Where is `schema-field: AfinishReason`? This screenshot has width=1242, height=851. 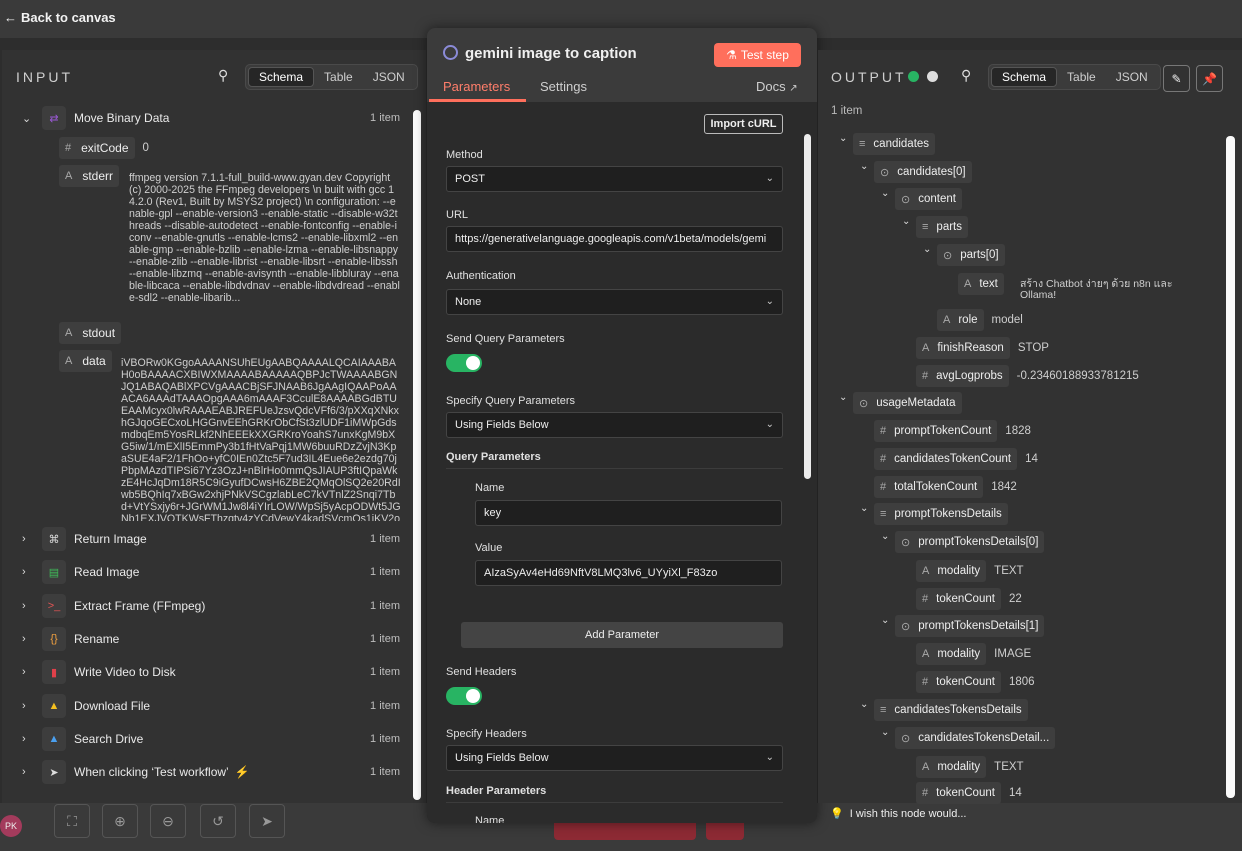 schema-field: AfinishReason is located at coordinates (963, 348).